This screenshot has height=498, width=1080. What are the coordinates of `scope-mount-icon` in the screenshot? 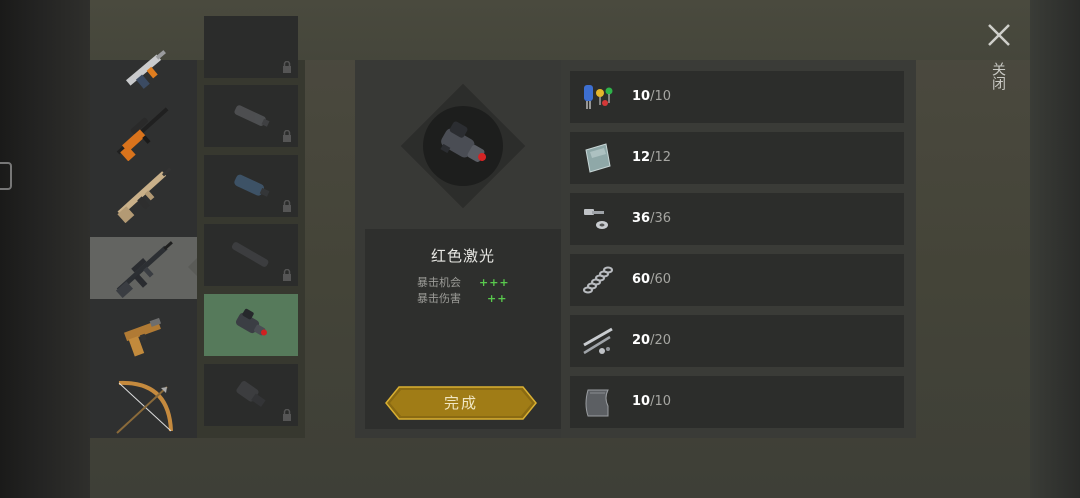 It's located at (251, 394).